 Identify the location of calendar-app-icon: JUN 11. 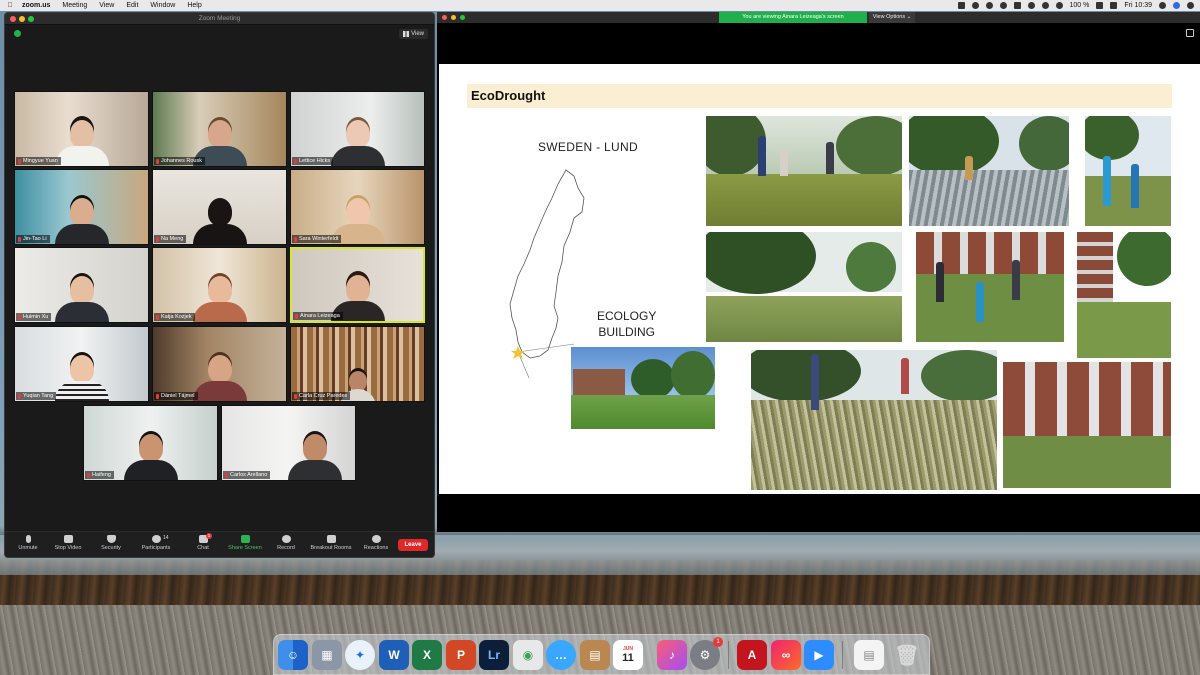
(628, 655).